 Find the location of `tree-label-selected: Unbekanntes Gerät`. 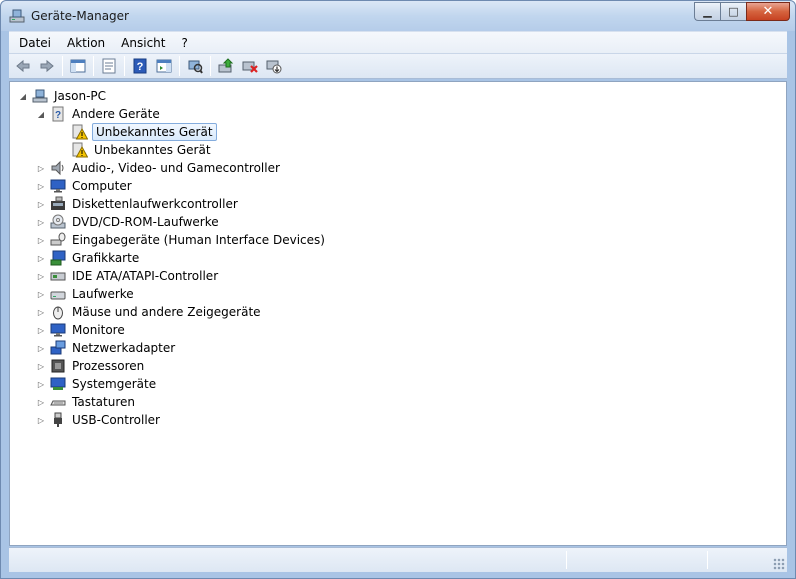

tree-label-selected: Unbekanntes Gerät is located at coordinates (154, 132).